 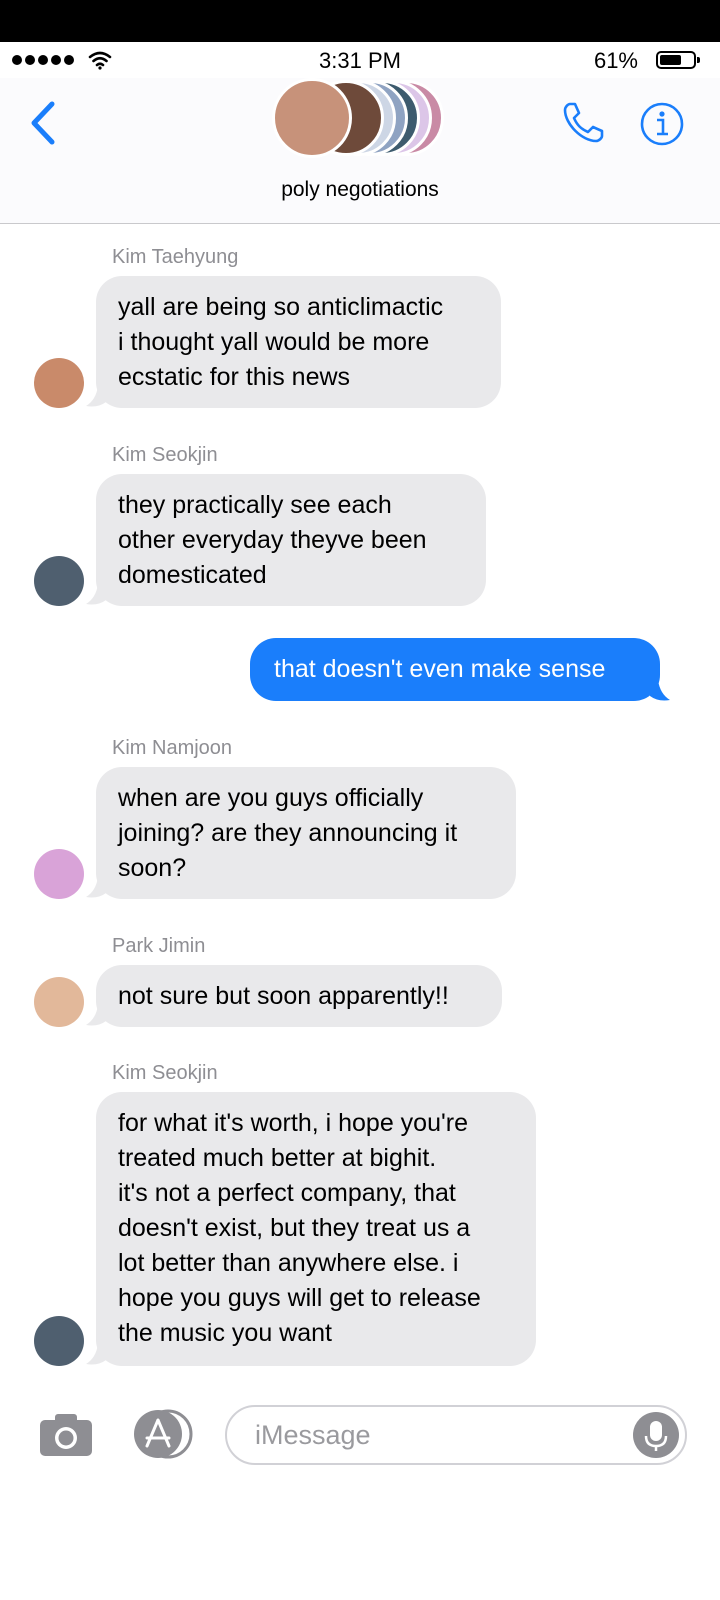 I want to click on imessage-placeholder: iMessage, so click(x=313, y=1435).